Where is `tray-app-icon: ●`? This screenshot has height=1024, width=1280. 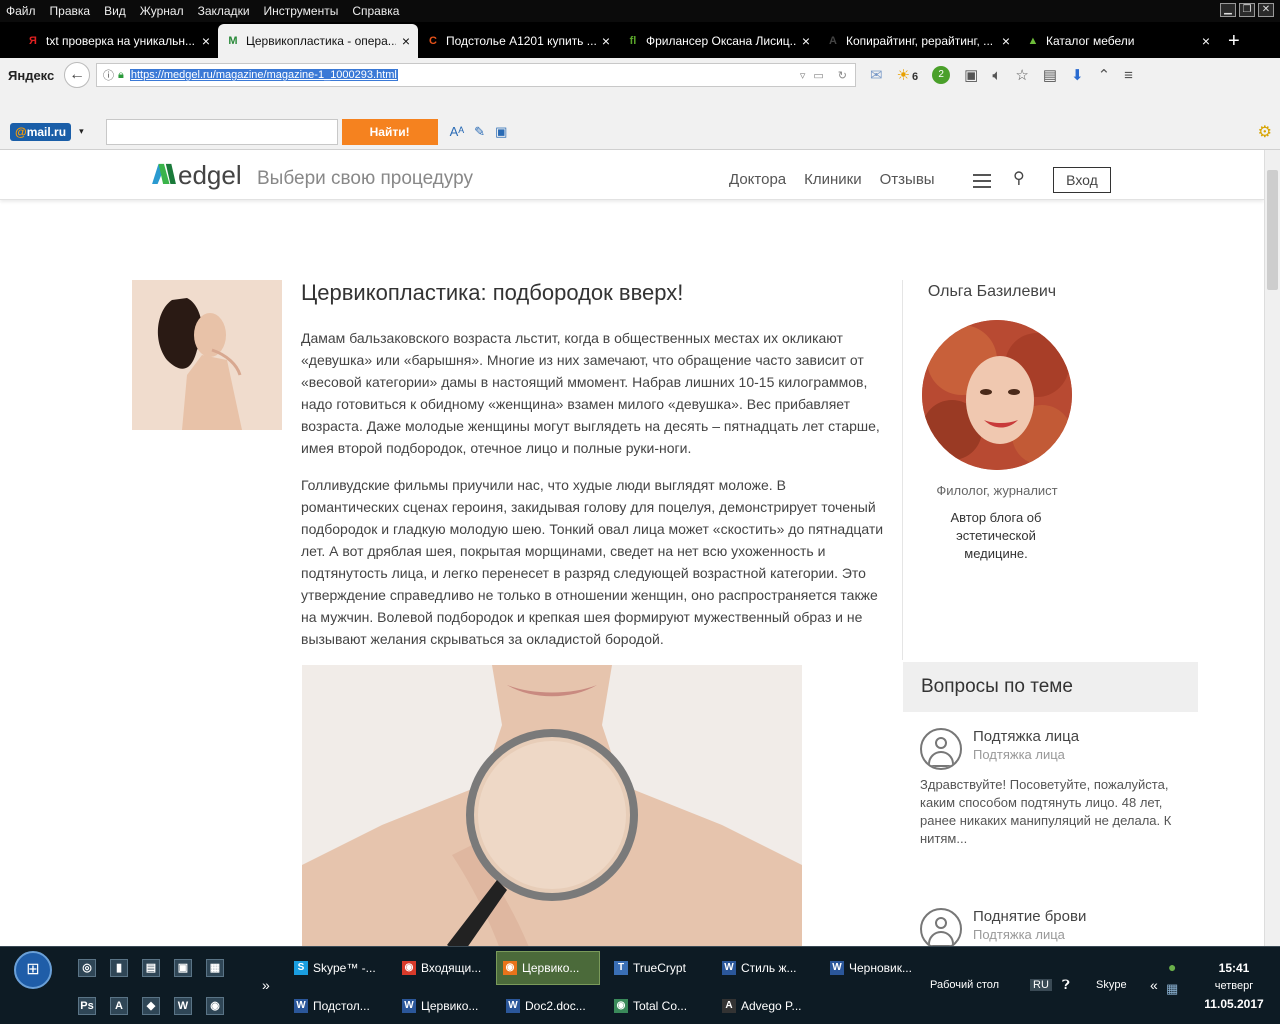 tray-app-icon: ● is located at coordinates (1172, 967).